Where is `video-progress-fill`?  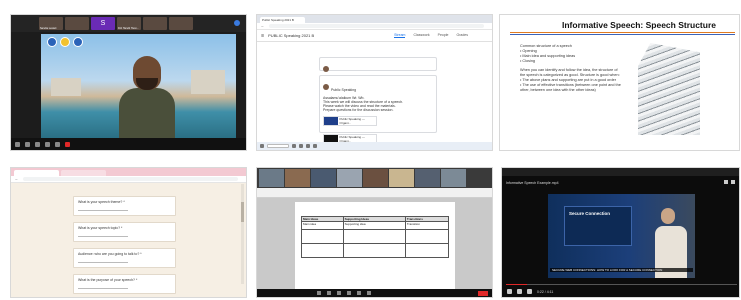
video-progress-fill is located at coordinates (516, 284).